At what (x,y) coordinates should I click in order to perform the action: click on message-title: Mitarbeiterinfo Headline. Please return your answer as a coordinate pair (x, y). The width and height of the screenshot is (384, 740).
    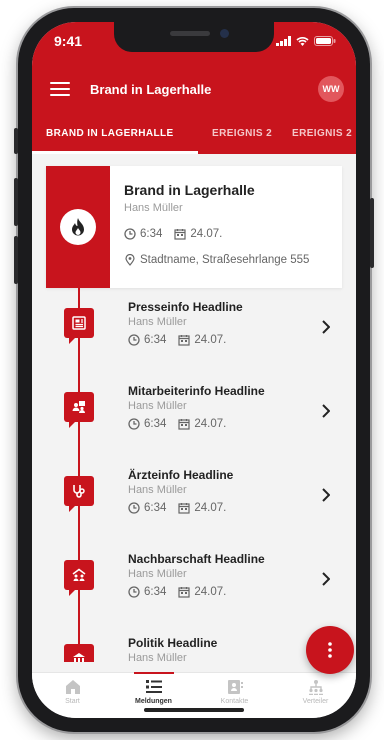
    Looking at the image, I should click on (196, 391).